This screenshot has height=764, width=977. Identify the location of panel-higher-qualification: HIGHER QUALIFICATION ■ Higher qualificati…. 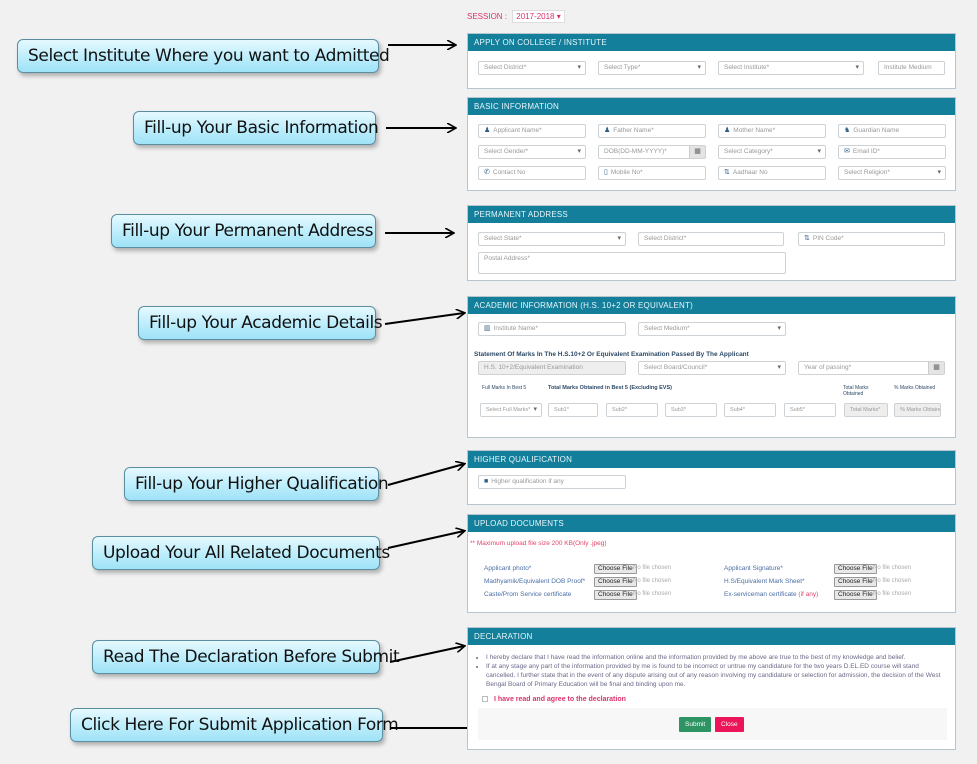
(711, 477).